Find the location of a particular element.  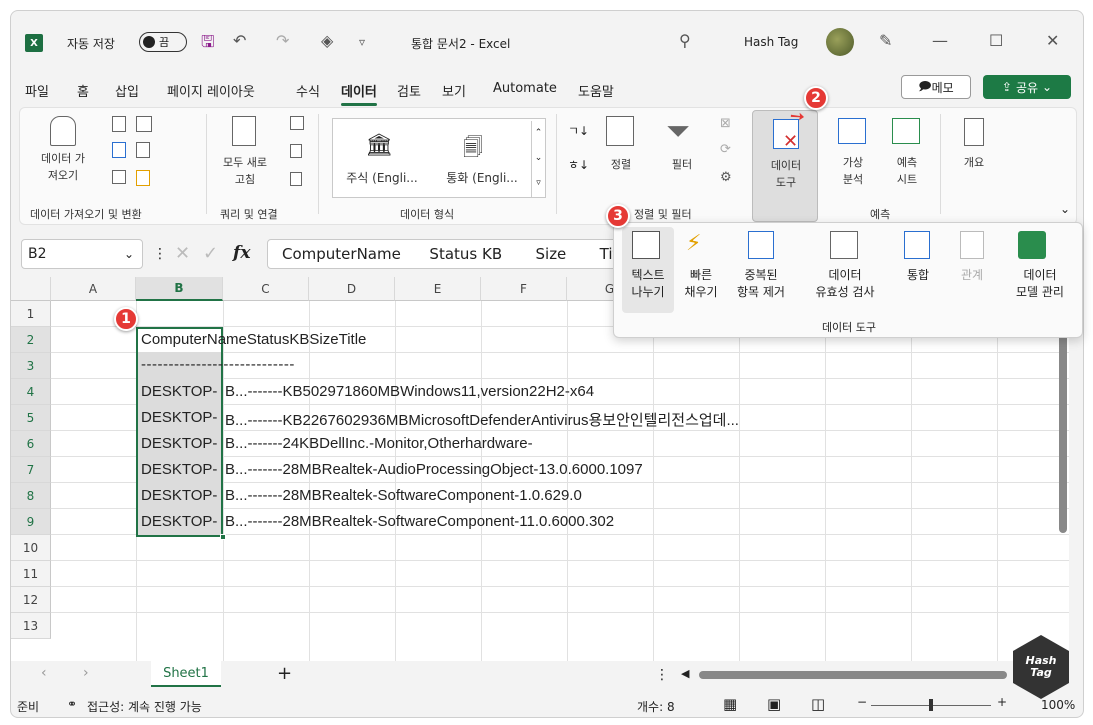

data-tools-button: ✕ 데이터 도구 is located at coordinates (785, 166).